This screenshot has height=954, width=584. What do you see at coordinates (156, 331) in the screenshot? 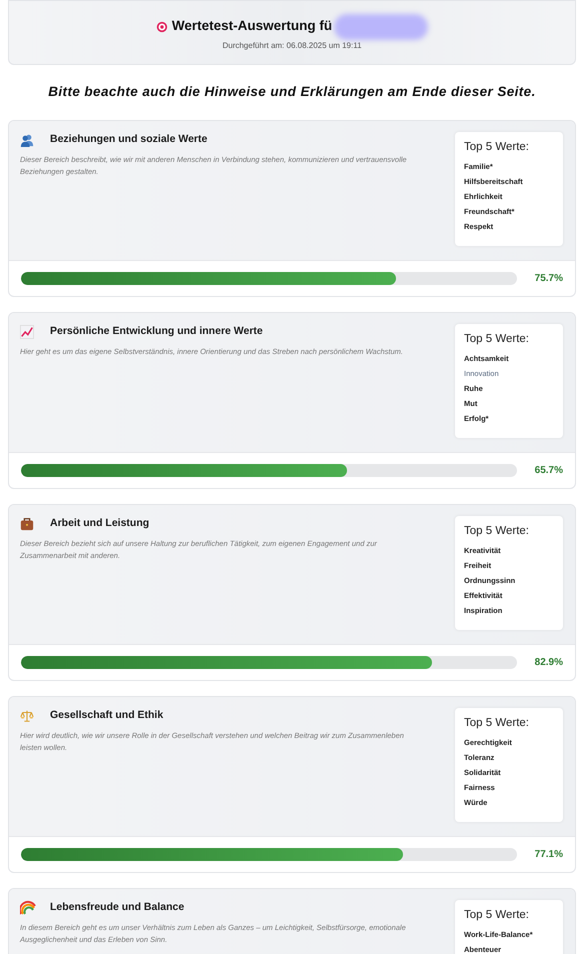
I see `category-title: Persönliche Entwicklung und innere Werte` at bounding box center [156, 331].